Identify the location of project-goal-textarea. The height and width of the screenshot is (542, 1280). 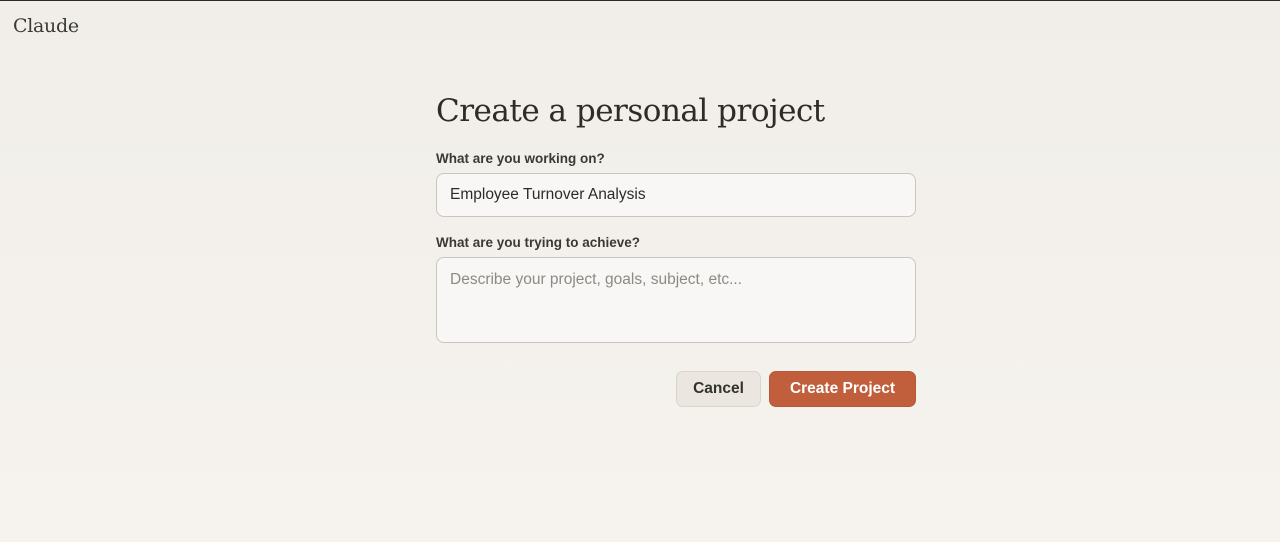
(676, 300).